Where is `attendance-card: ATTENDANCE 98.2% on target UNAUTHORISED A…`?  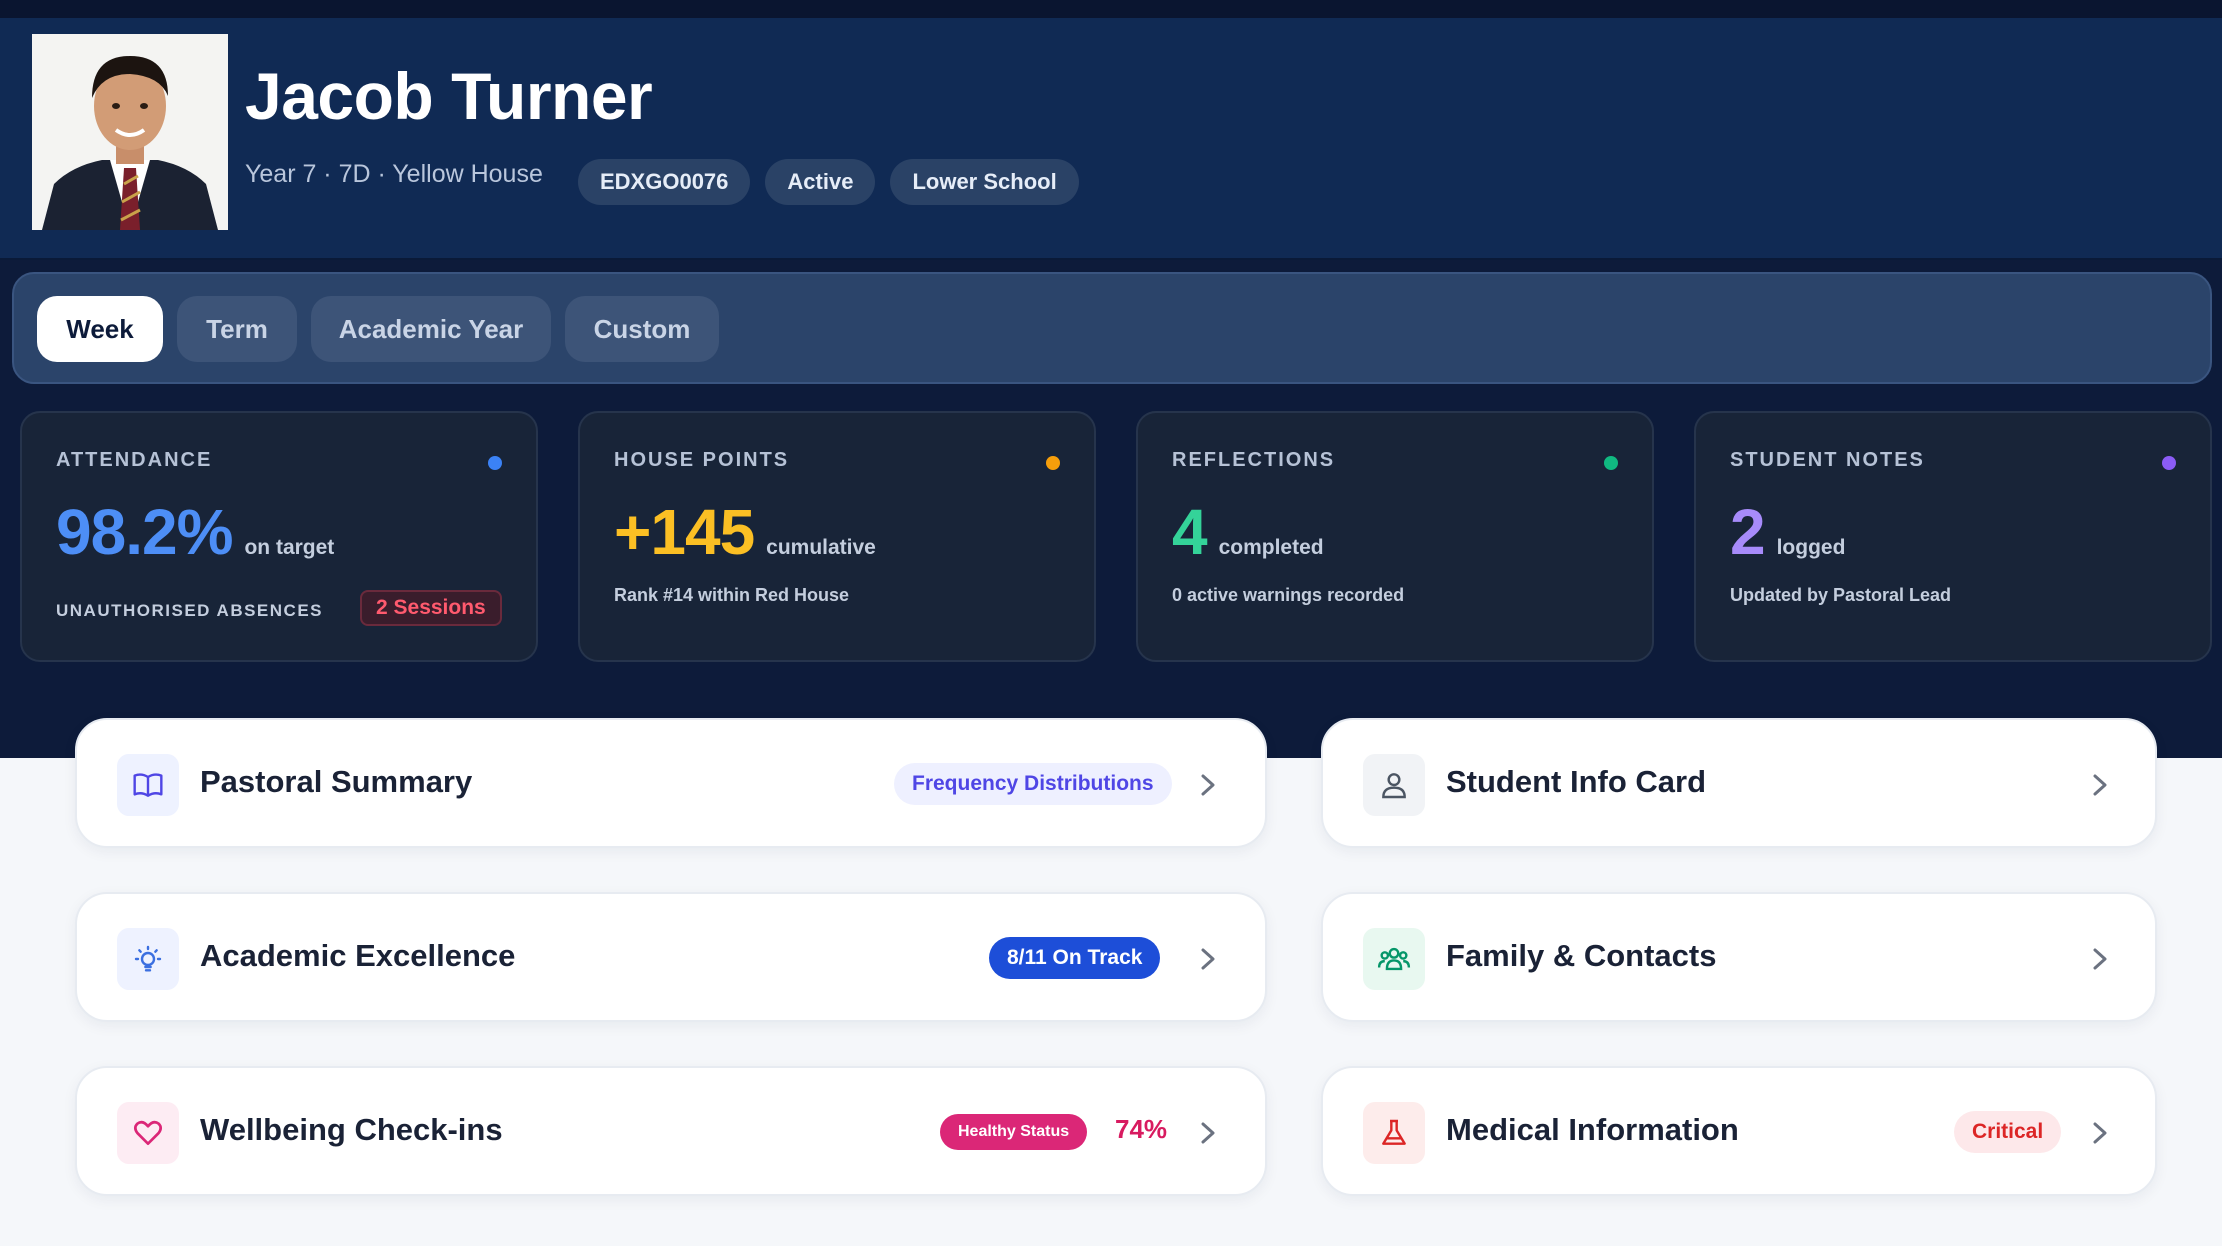 attendance-card: ATTENDANCE 98.2% on target UNAUTHORISED A… is located at coordinates (279, 536).